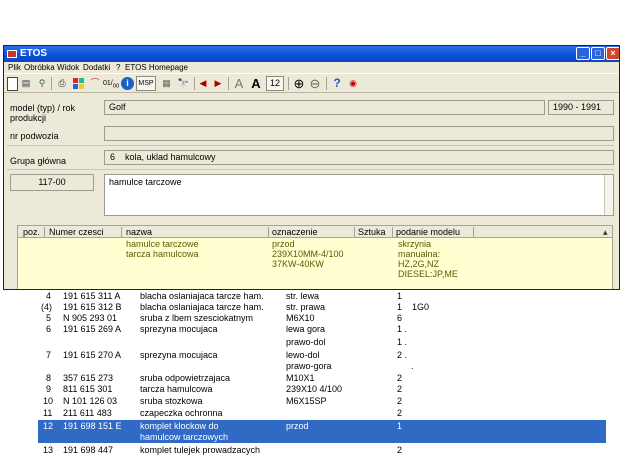 The width and height of the screenshot is (620, 455). I want to click on table-row-selected, so click(322, 431).